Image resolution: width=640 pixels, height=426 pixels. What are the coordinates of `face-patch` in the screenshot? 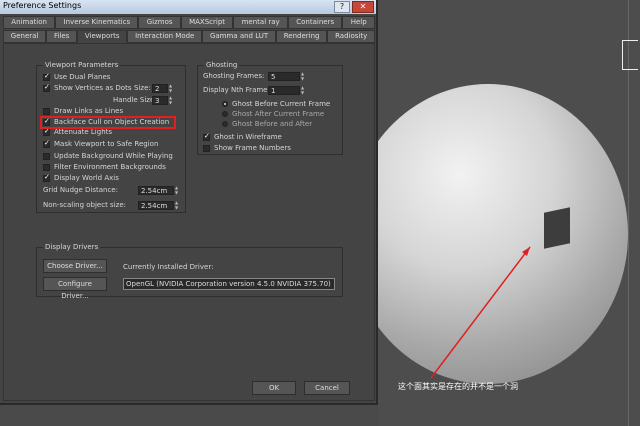 It's located at (557, 228).